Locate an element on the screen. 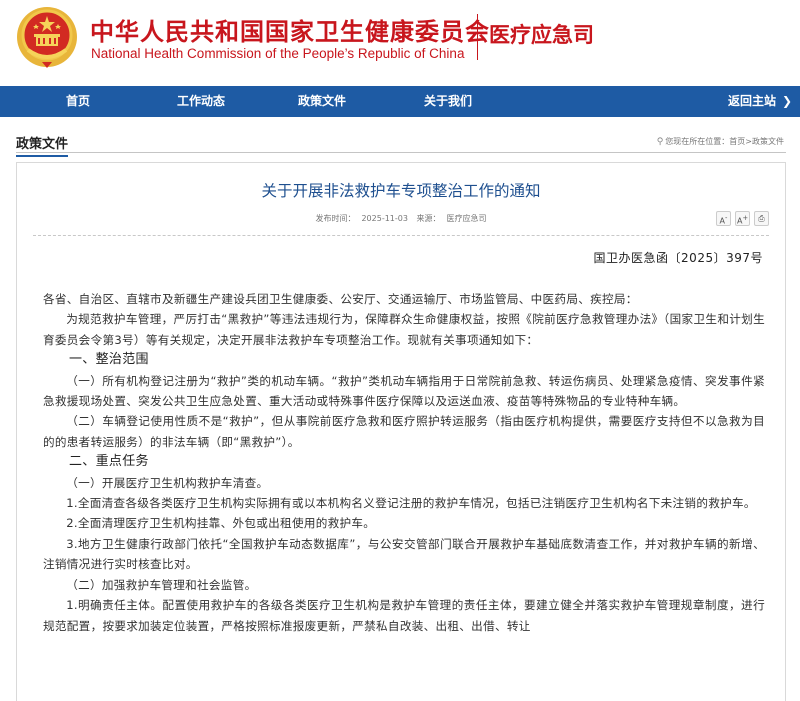 This screenshot has width=800, height=701. location-pin-icon: ⚲ is located at coordinates (660, 142).